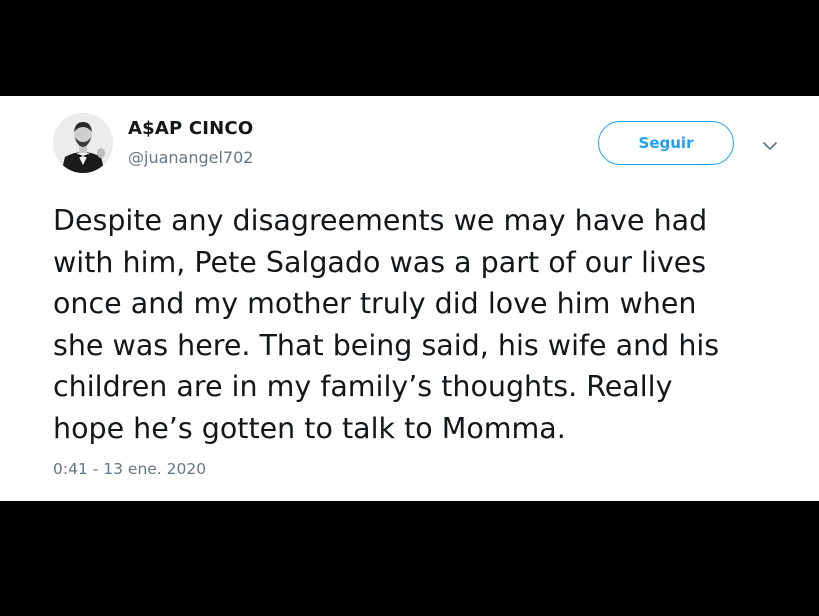 The height and width of the screenshot is (616, 819). I want to click on chevron-down-icon, so click(770, 146).